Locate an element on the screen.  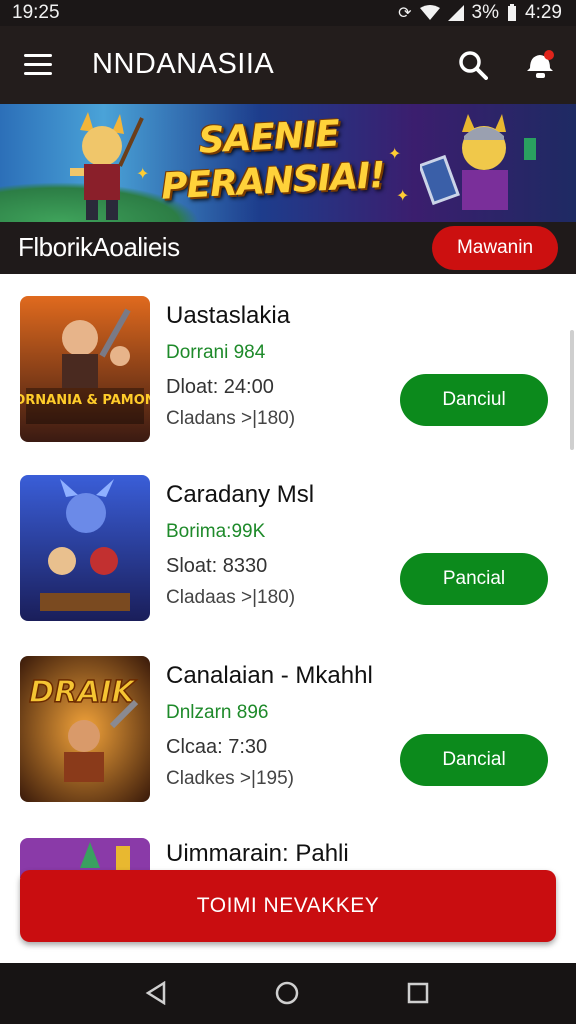
game-thumbnail is located at coordinates (85, 548).